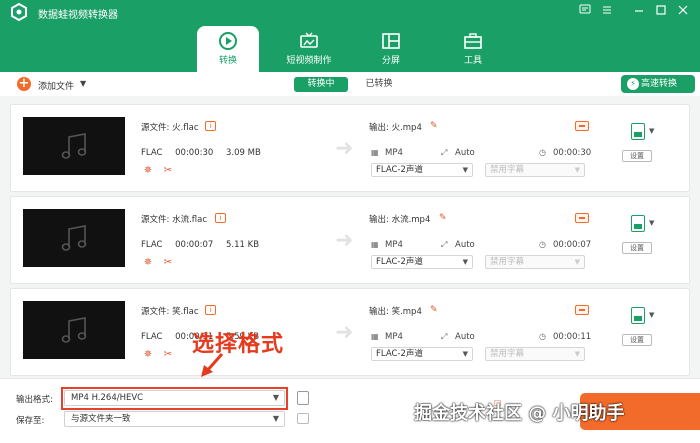 The width and height of the screenshot is (700, 443). What do you see at coordinates (391, 41) in the screenshot?
I see `split-screen-icon` at bounding box center [391, 41].